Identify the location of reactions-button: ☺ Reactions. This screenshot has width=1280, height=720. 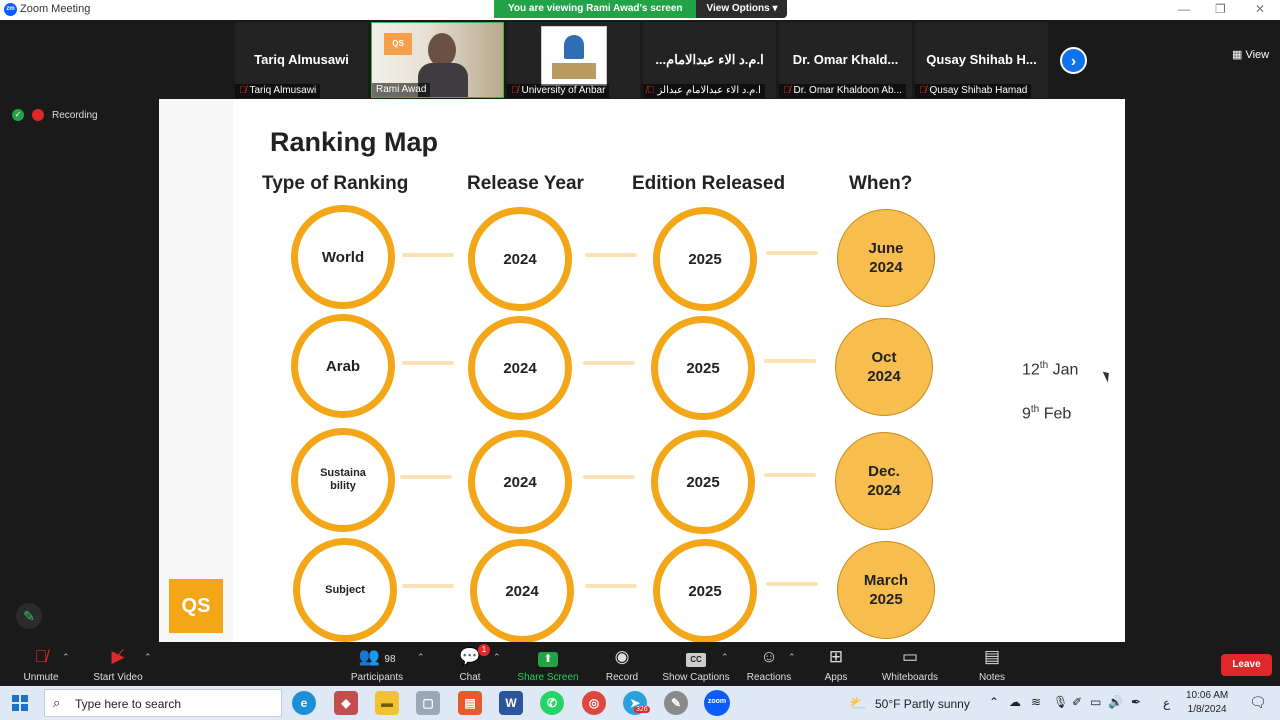
(769, 664).